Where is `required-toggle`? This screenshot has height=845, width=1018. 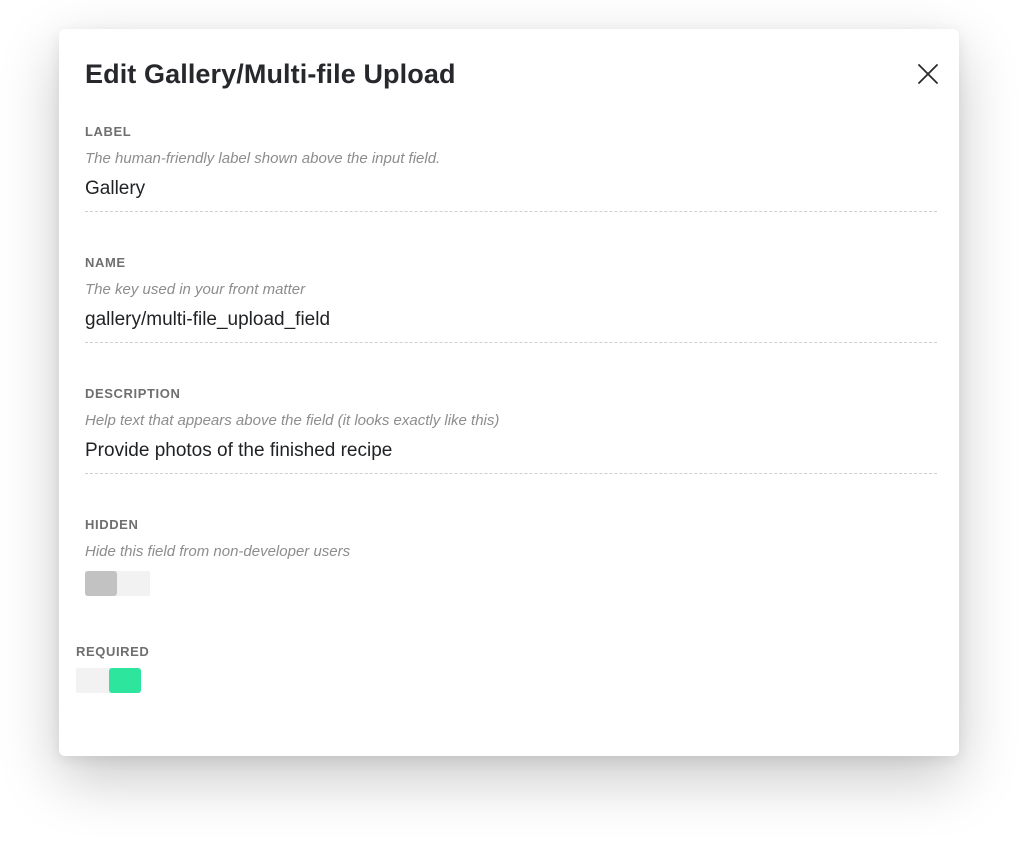 required-toggle is located at coordinates (108, 680).